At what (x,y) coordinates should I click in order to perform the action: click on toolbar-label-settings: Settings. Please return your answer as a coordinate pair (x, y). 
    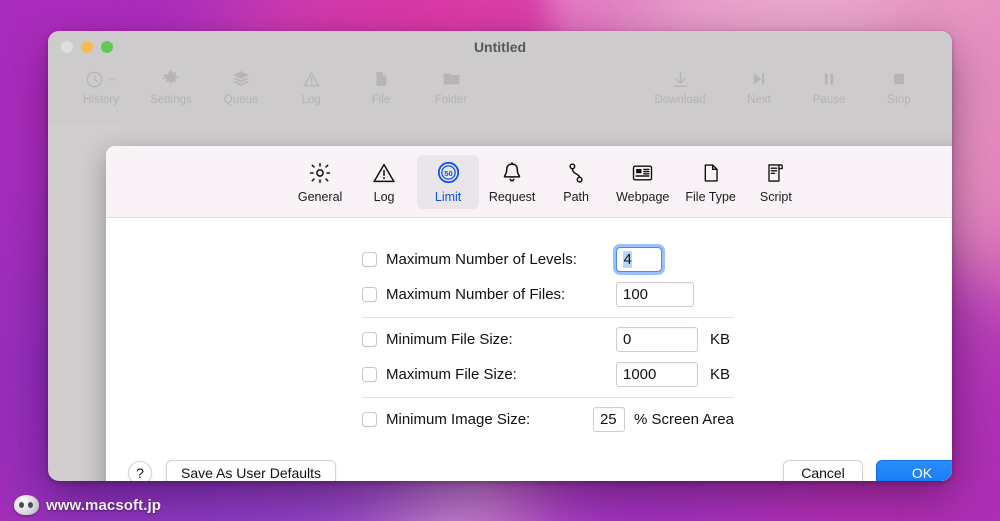
    Looking at the image, I should click on (171, 100).